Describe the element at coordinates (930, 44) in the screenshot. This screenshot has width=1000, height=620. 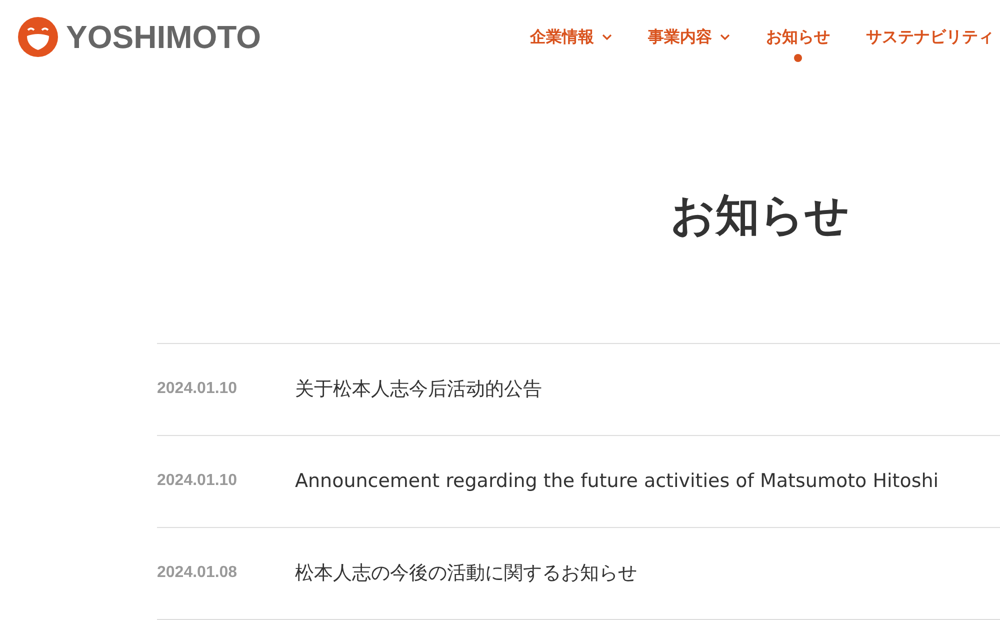
I see `nav-link: サステナビリティ` at that location.